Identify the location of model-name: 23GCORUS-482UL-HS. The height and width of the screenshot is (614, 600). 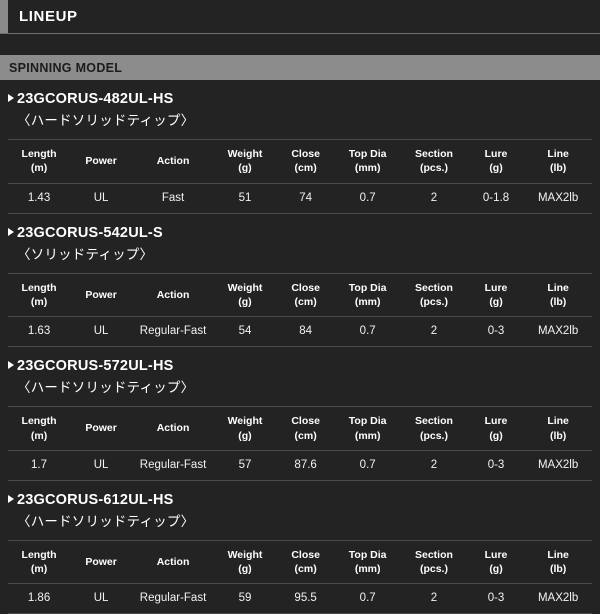
(95, 99).